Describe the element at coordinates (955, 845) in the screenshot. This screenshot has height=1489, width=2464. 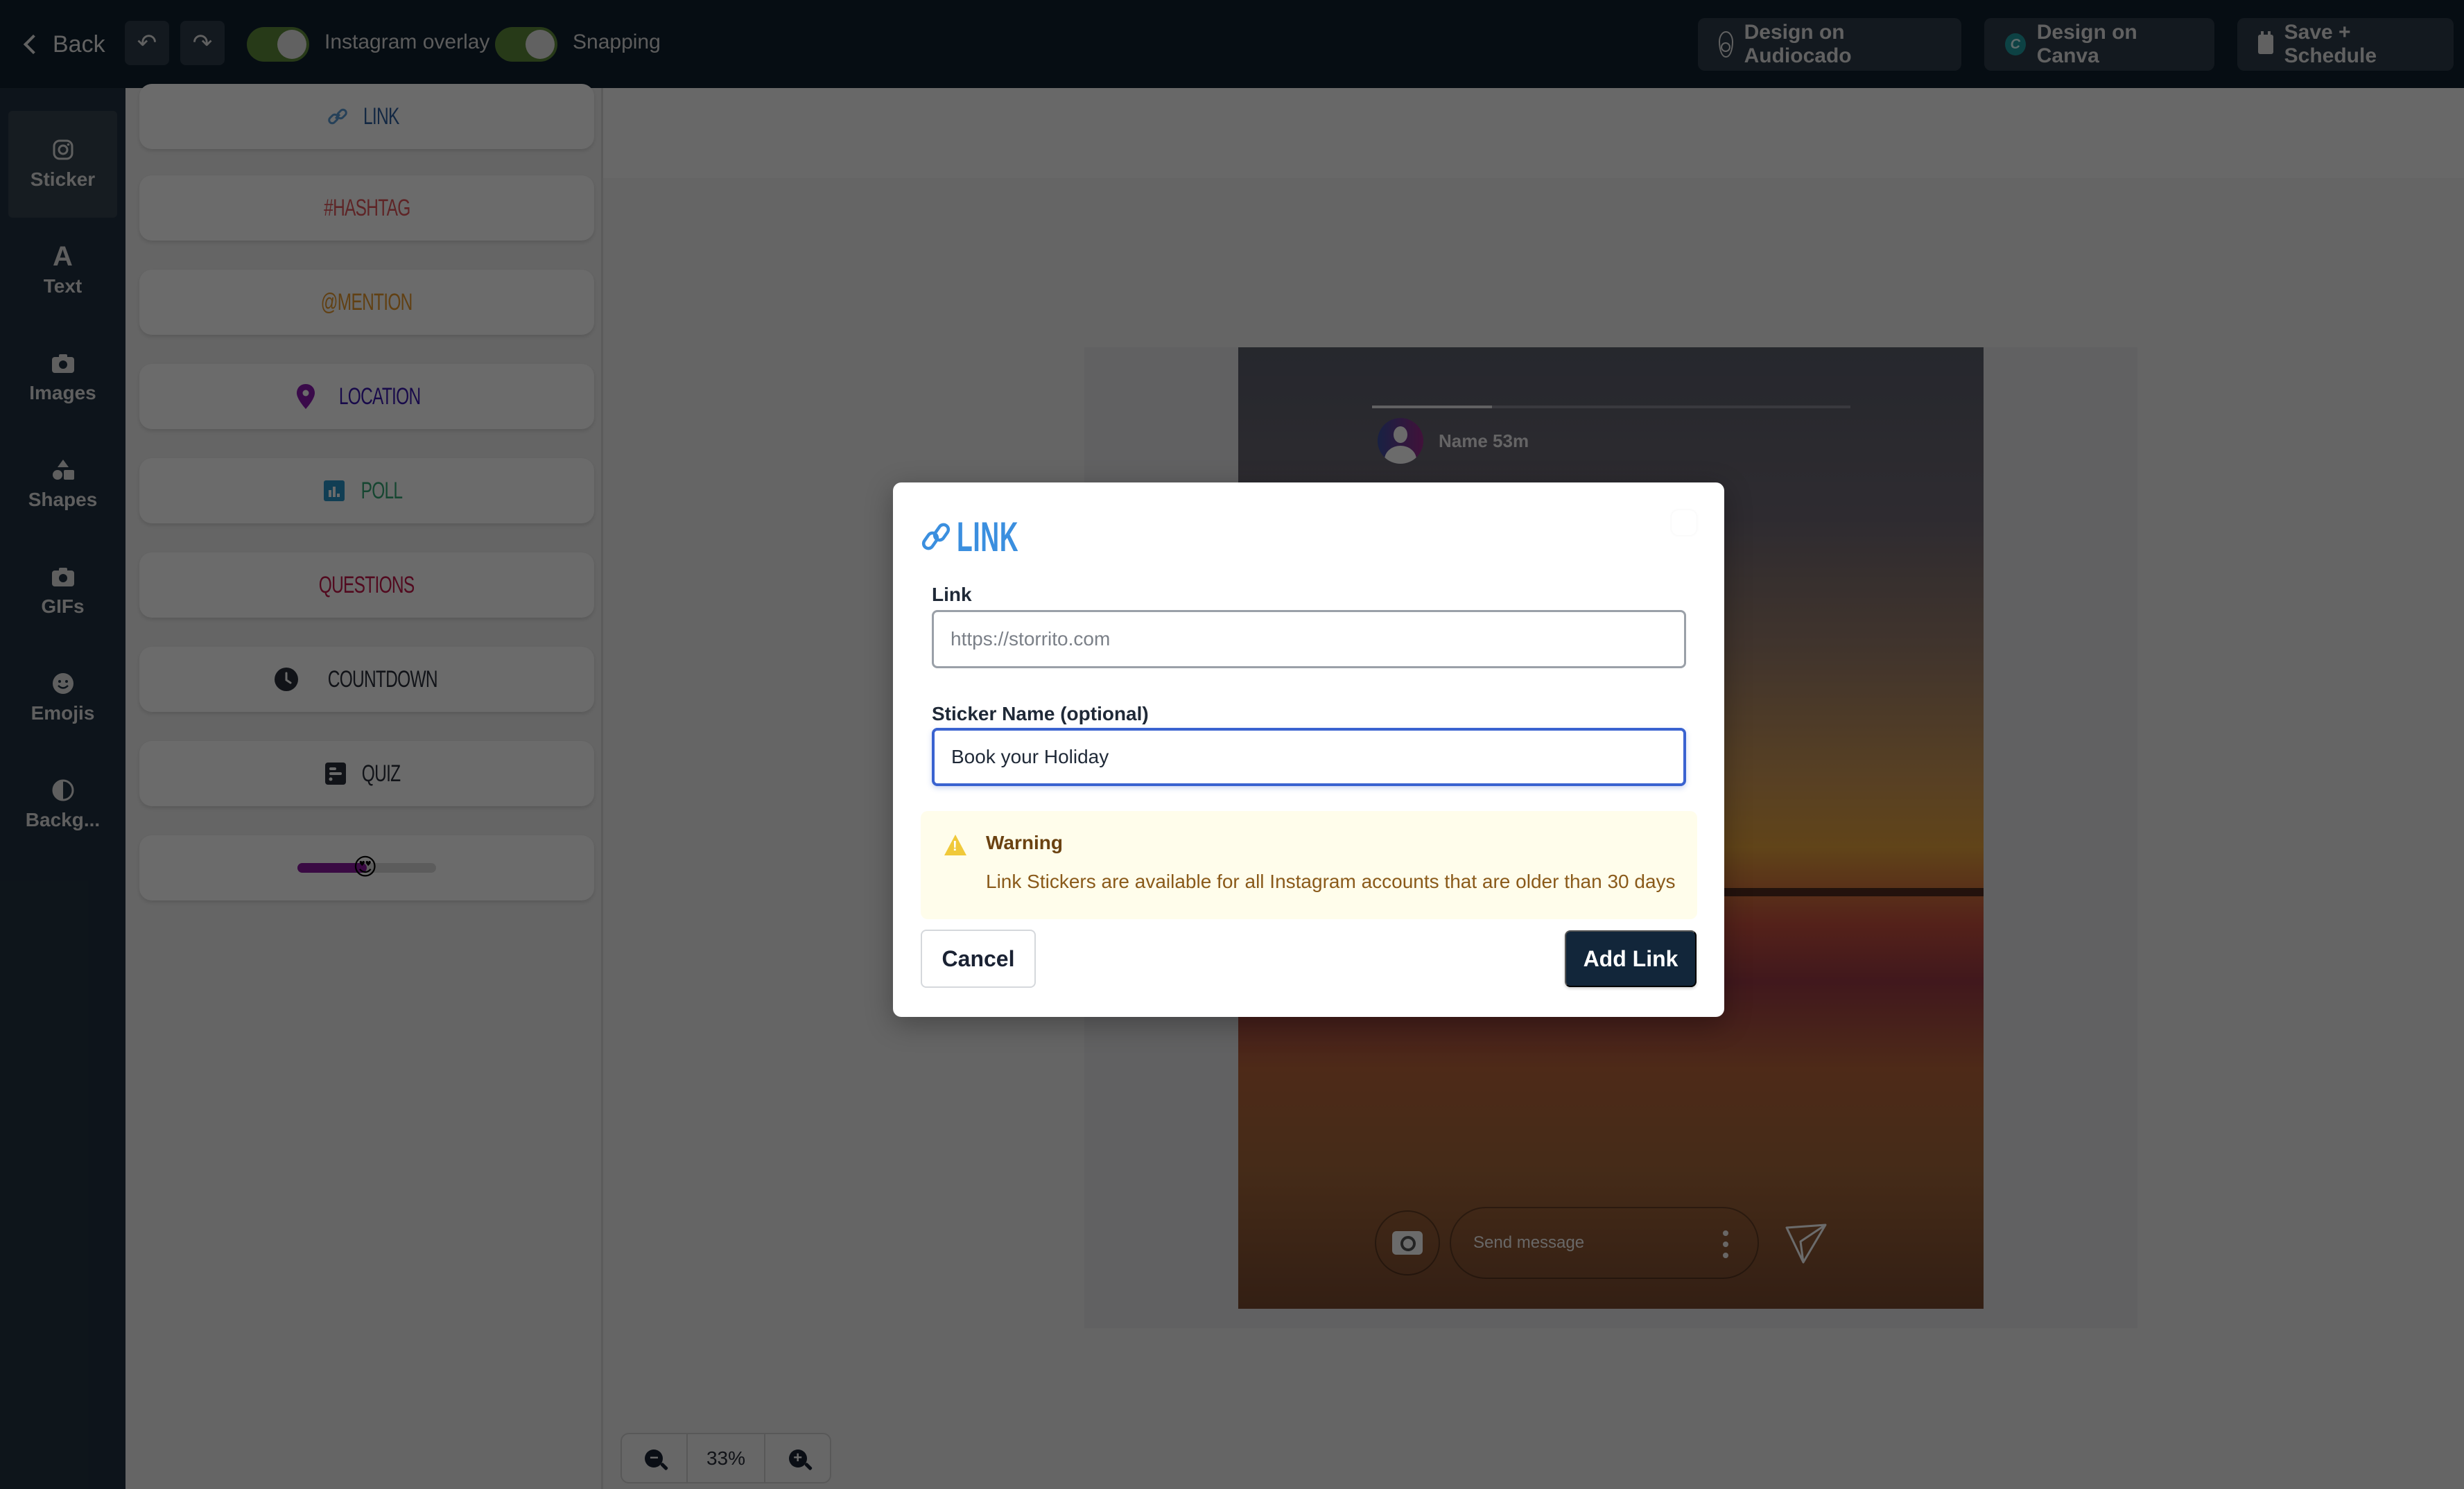
I see `warning-icon` at that location.